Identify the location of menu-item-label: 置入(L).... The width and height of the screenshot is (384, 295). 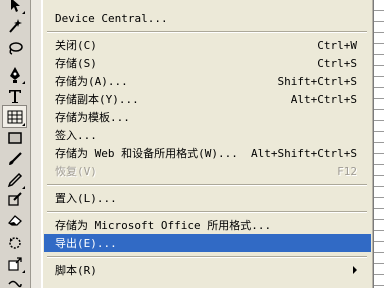
(86, 198).